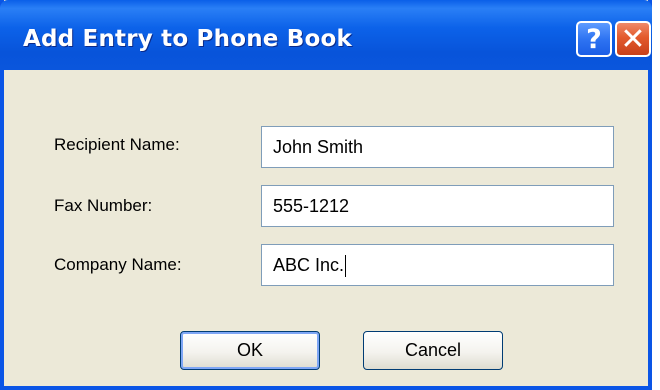 The width and height of the screenshot is (660, 390). I want to click on help-button: ?, so click(594, 39).